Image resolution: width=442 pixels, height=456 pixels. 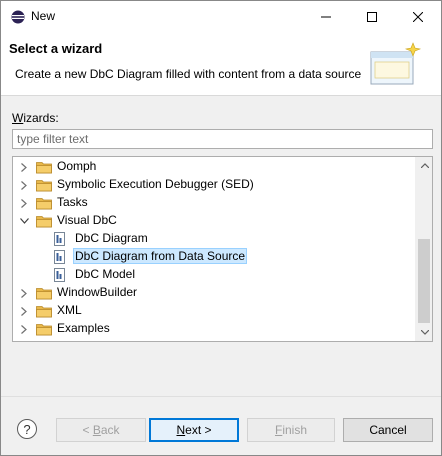 What do you see at coordinates (18, 17) in the screenshot?
I see `eclipse-icon` at bounding box center [18, 17].